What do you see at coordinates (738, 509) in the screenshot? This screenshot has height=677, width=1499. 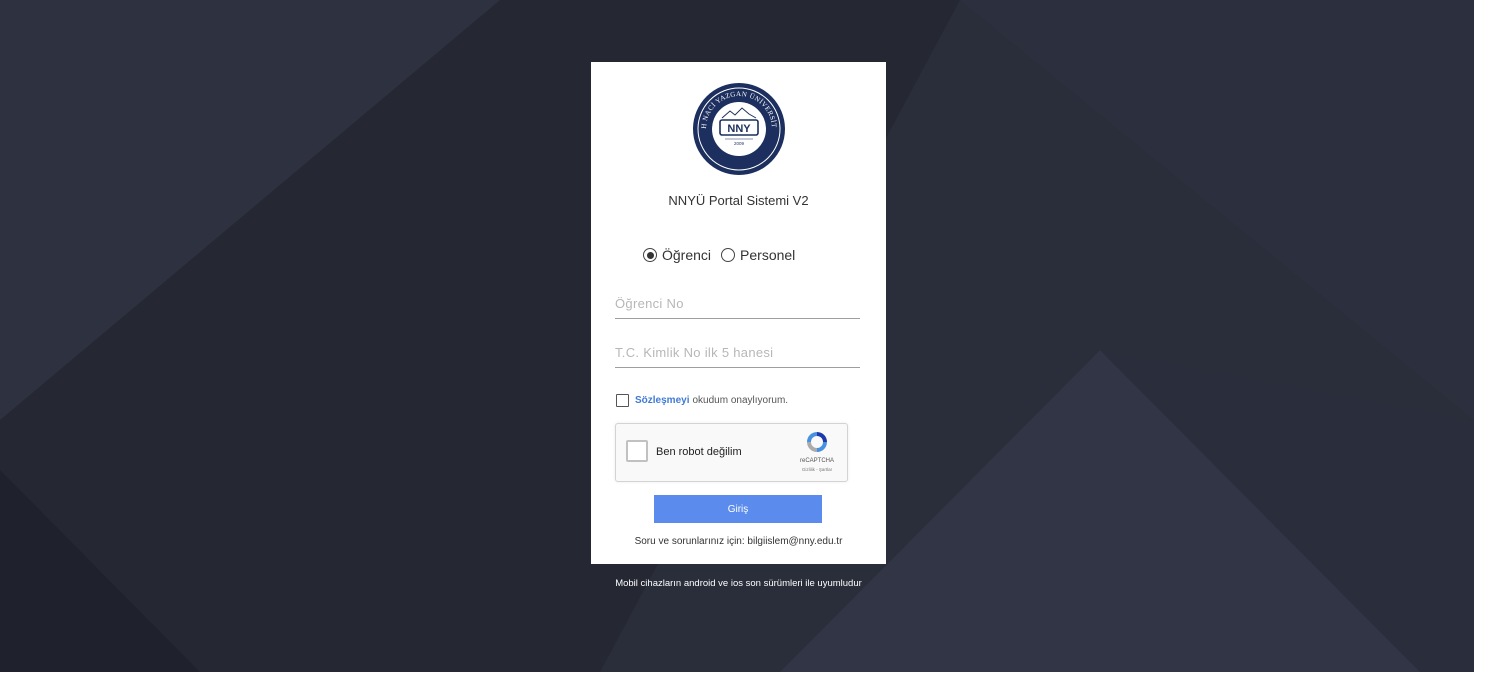 I see `login-button: Giriş` at bounding box center [738, 509].